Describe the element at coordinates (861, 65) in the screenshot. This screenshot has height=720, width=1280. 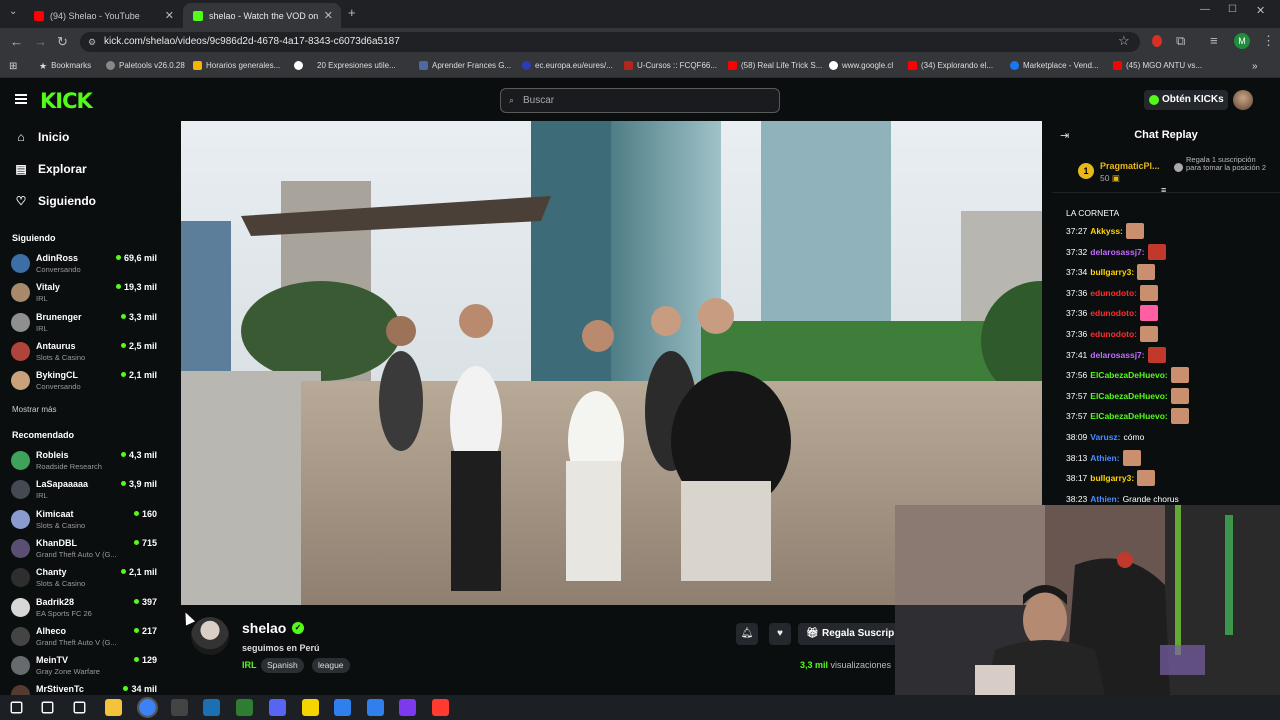
I see `bookmark-item: www.google.cl` at that location.